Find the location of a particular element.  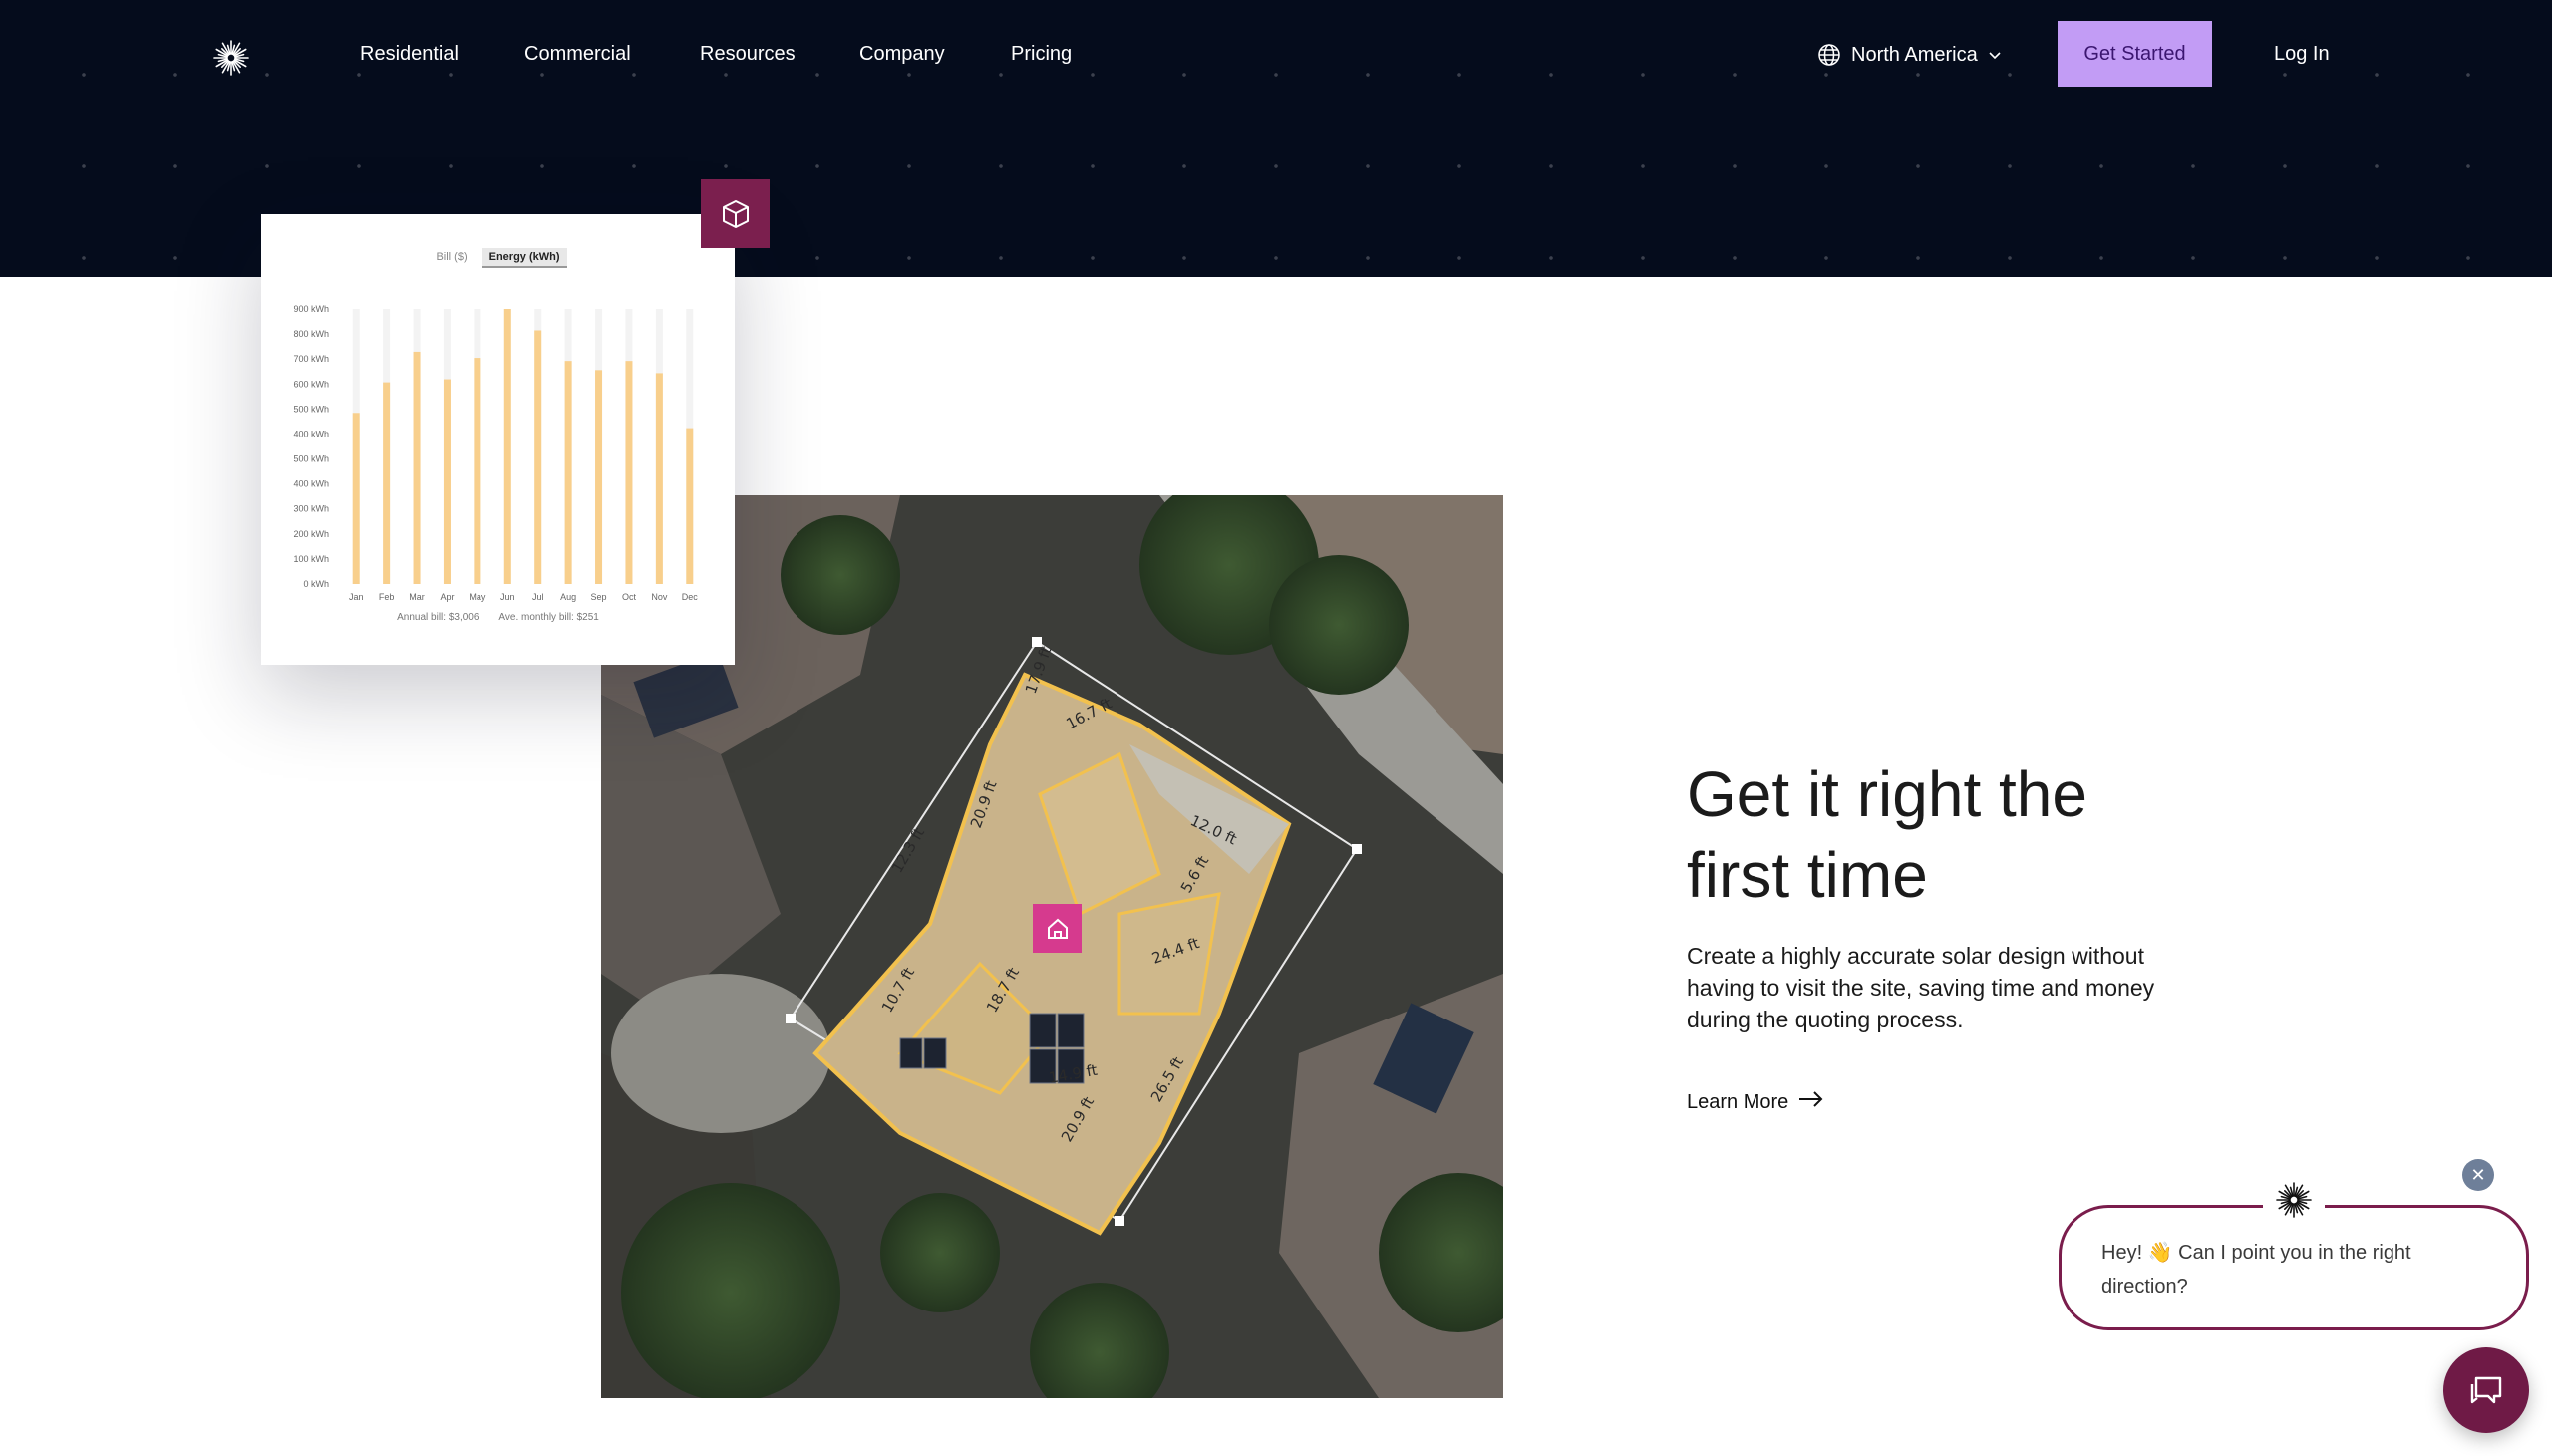

energy-bar-sep is located at coordinates (599, 477).